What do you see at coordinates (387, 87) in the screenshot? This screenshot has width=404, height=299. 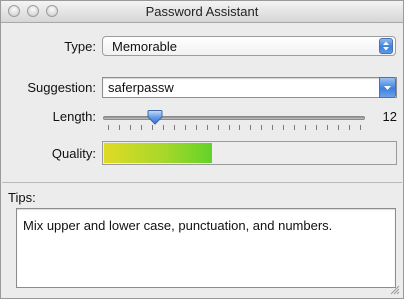 I see `combo-arrow-icon` at bounding box center [387, 87].